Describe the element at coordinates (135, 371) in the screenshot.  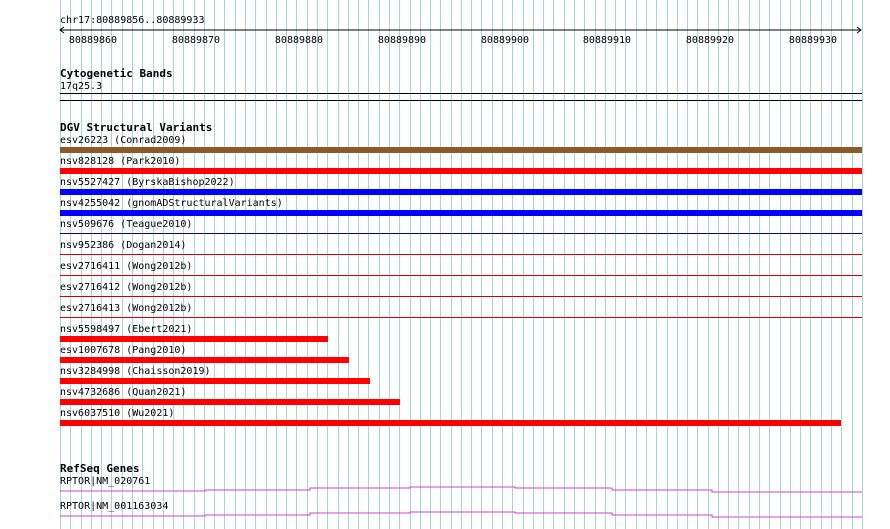
I see `dgv-item-label: nsv3284998 (Chaisson2019)` at that location.